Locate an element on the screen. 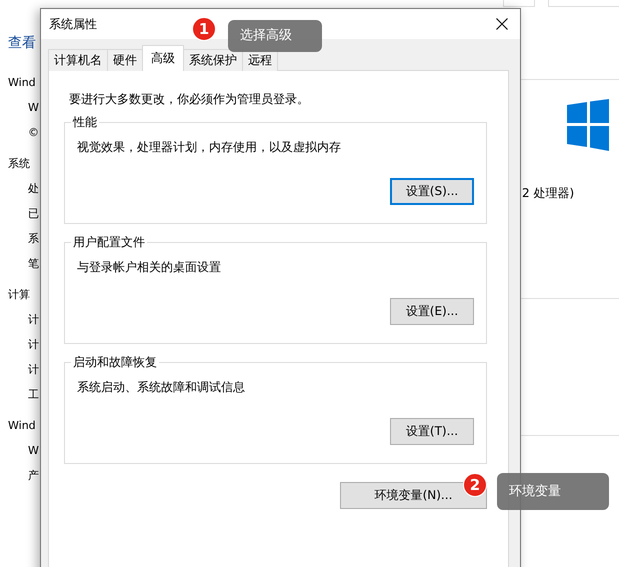 This screenshot has width=619, height=567. window-title: 系统属性 is located at coordinates (73, 24).